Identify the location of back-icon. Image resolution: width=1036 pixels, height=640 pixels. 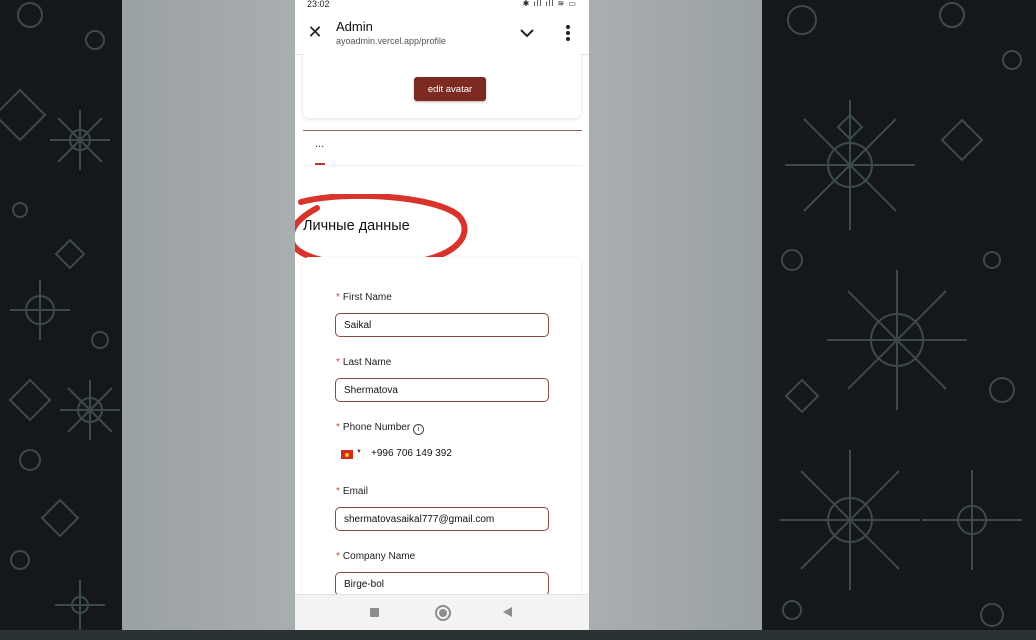
(507, 612).